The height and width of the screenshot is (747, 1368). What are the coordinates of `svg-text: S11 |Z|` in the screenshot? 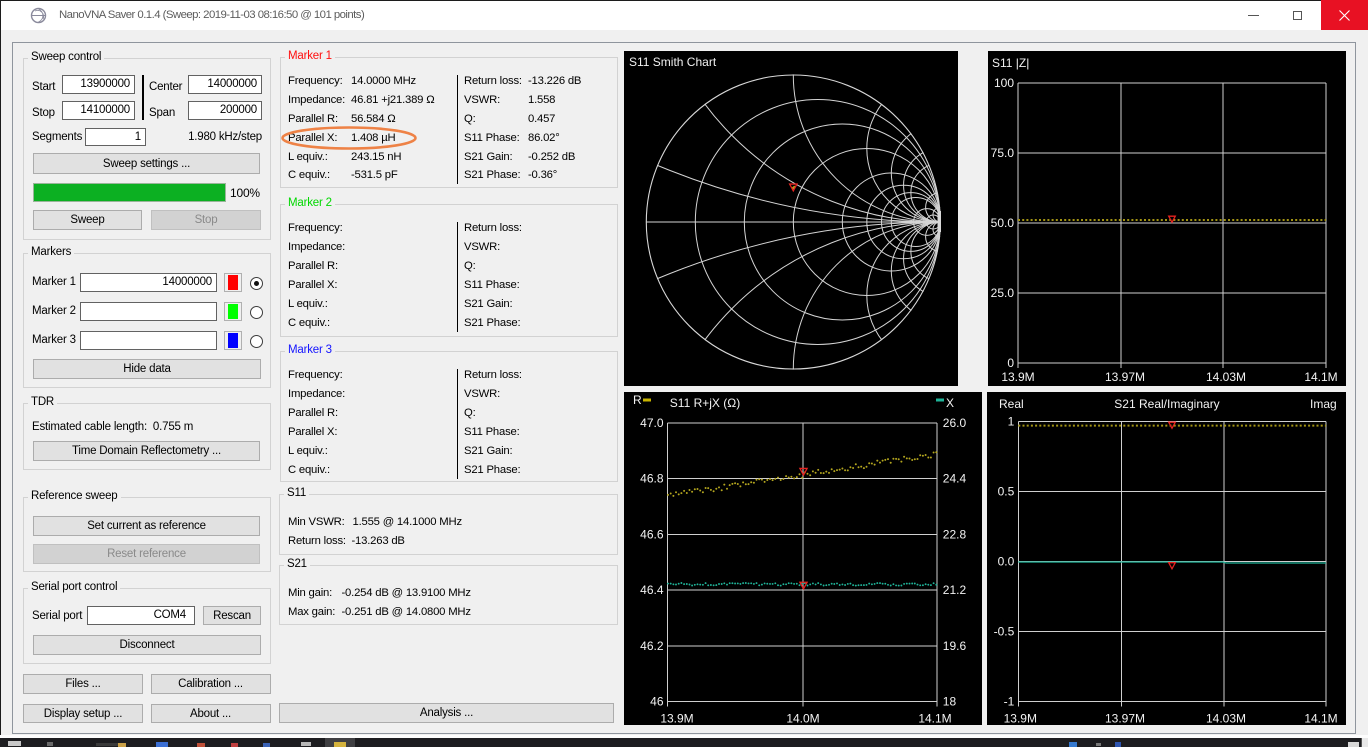 It's located at (1010, 63).